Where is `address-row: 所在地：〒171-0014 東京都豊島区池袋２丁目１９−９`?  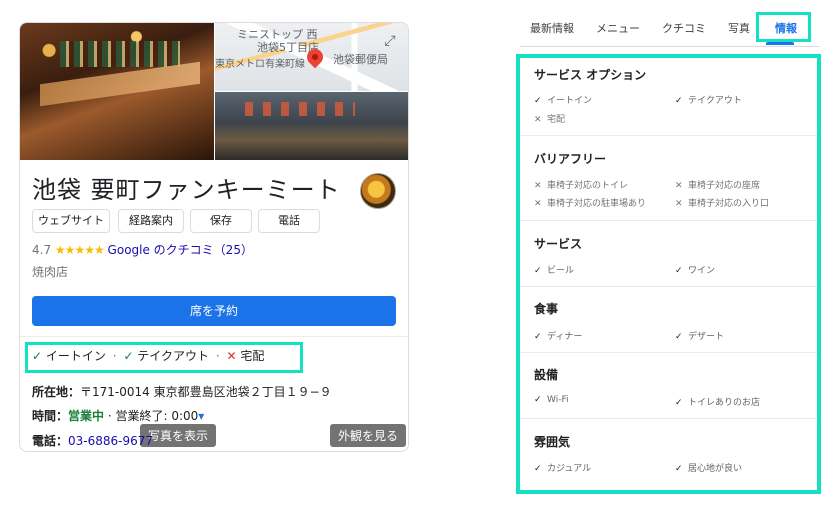 address-row: 所在地：〒171-0014 東京都豊島区池袋２丁目１９−９ is located at coordinates (182, 391).